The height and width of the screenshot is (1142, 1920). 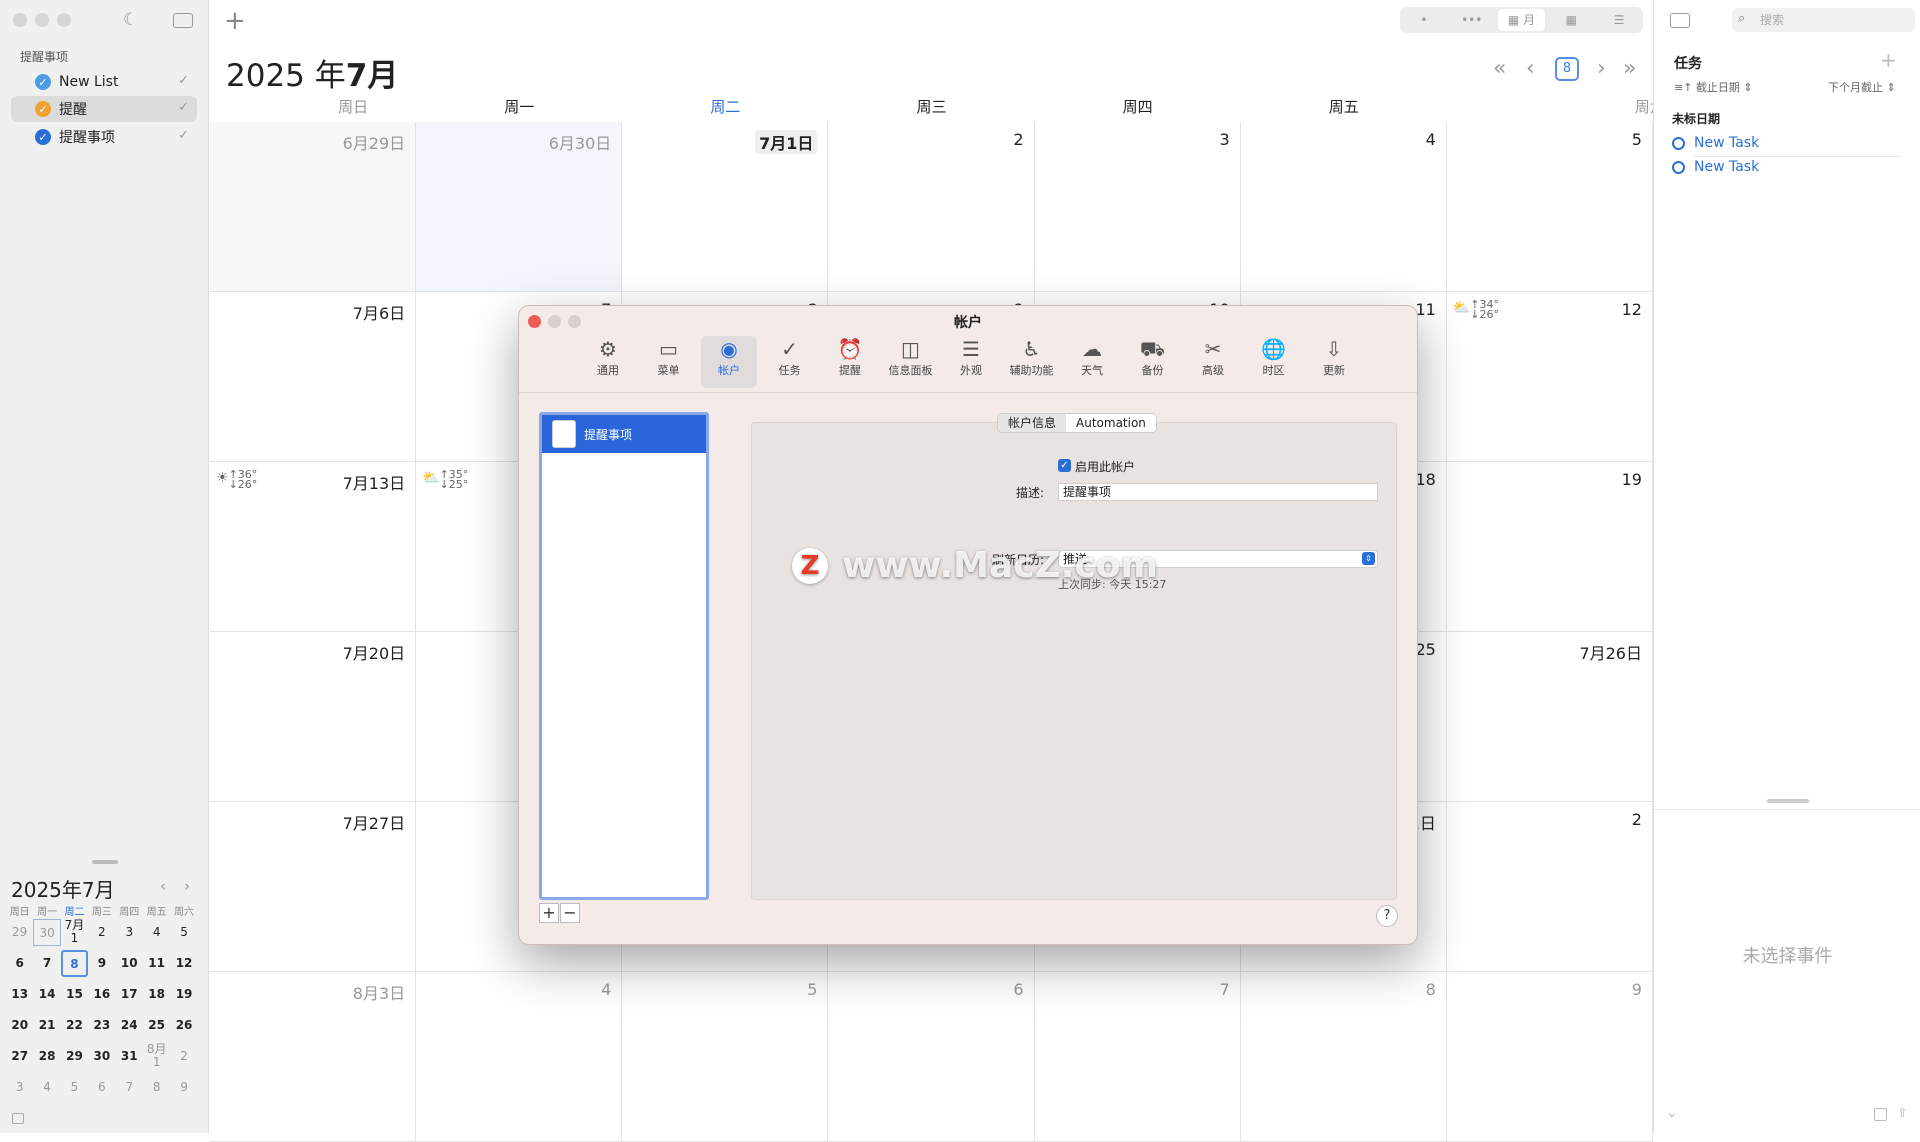 I want to click on mini-day: 11, so click(x=156, y=963).